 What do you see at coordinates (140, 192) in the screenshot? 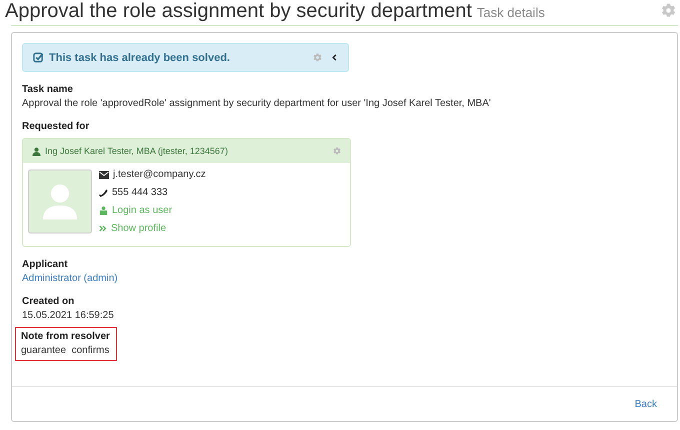
I see `phone-text: 555 444 333` at bounding box center [140, 192].